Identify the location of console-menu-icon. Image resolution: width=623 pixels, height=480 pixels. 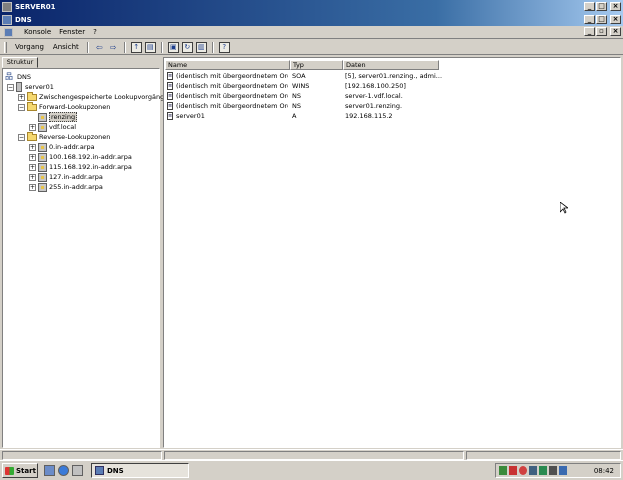
(8, 32).